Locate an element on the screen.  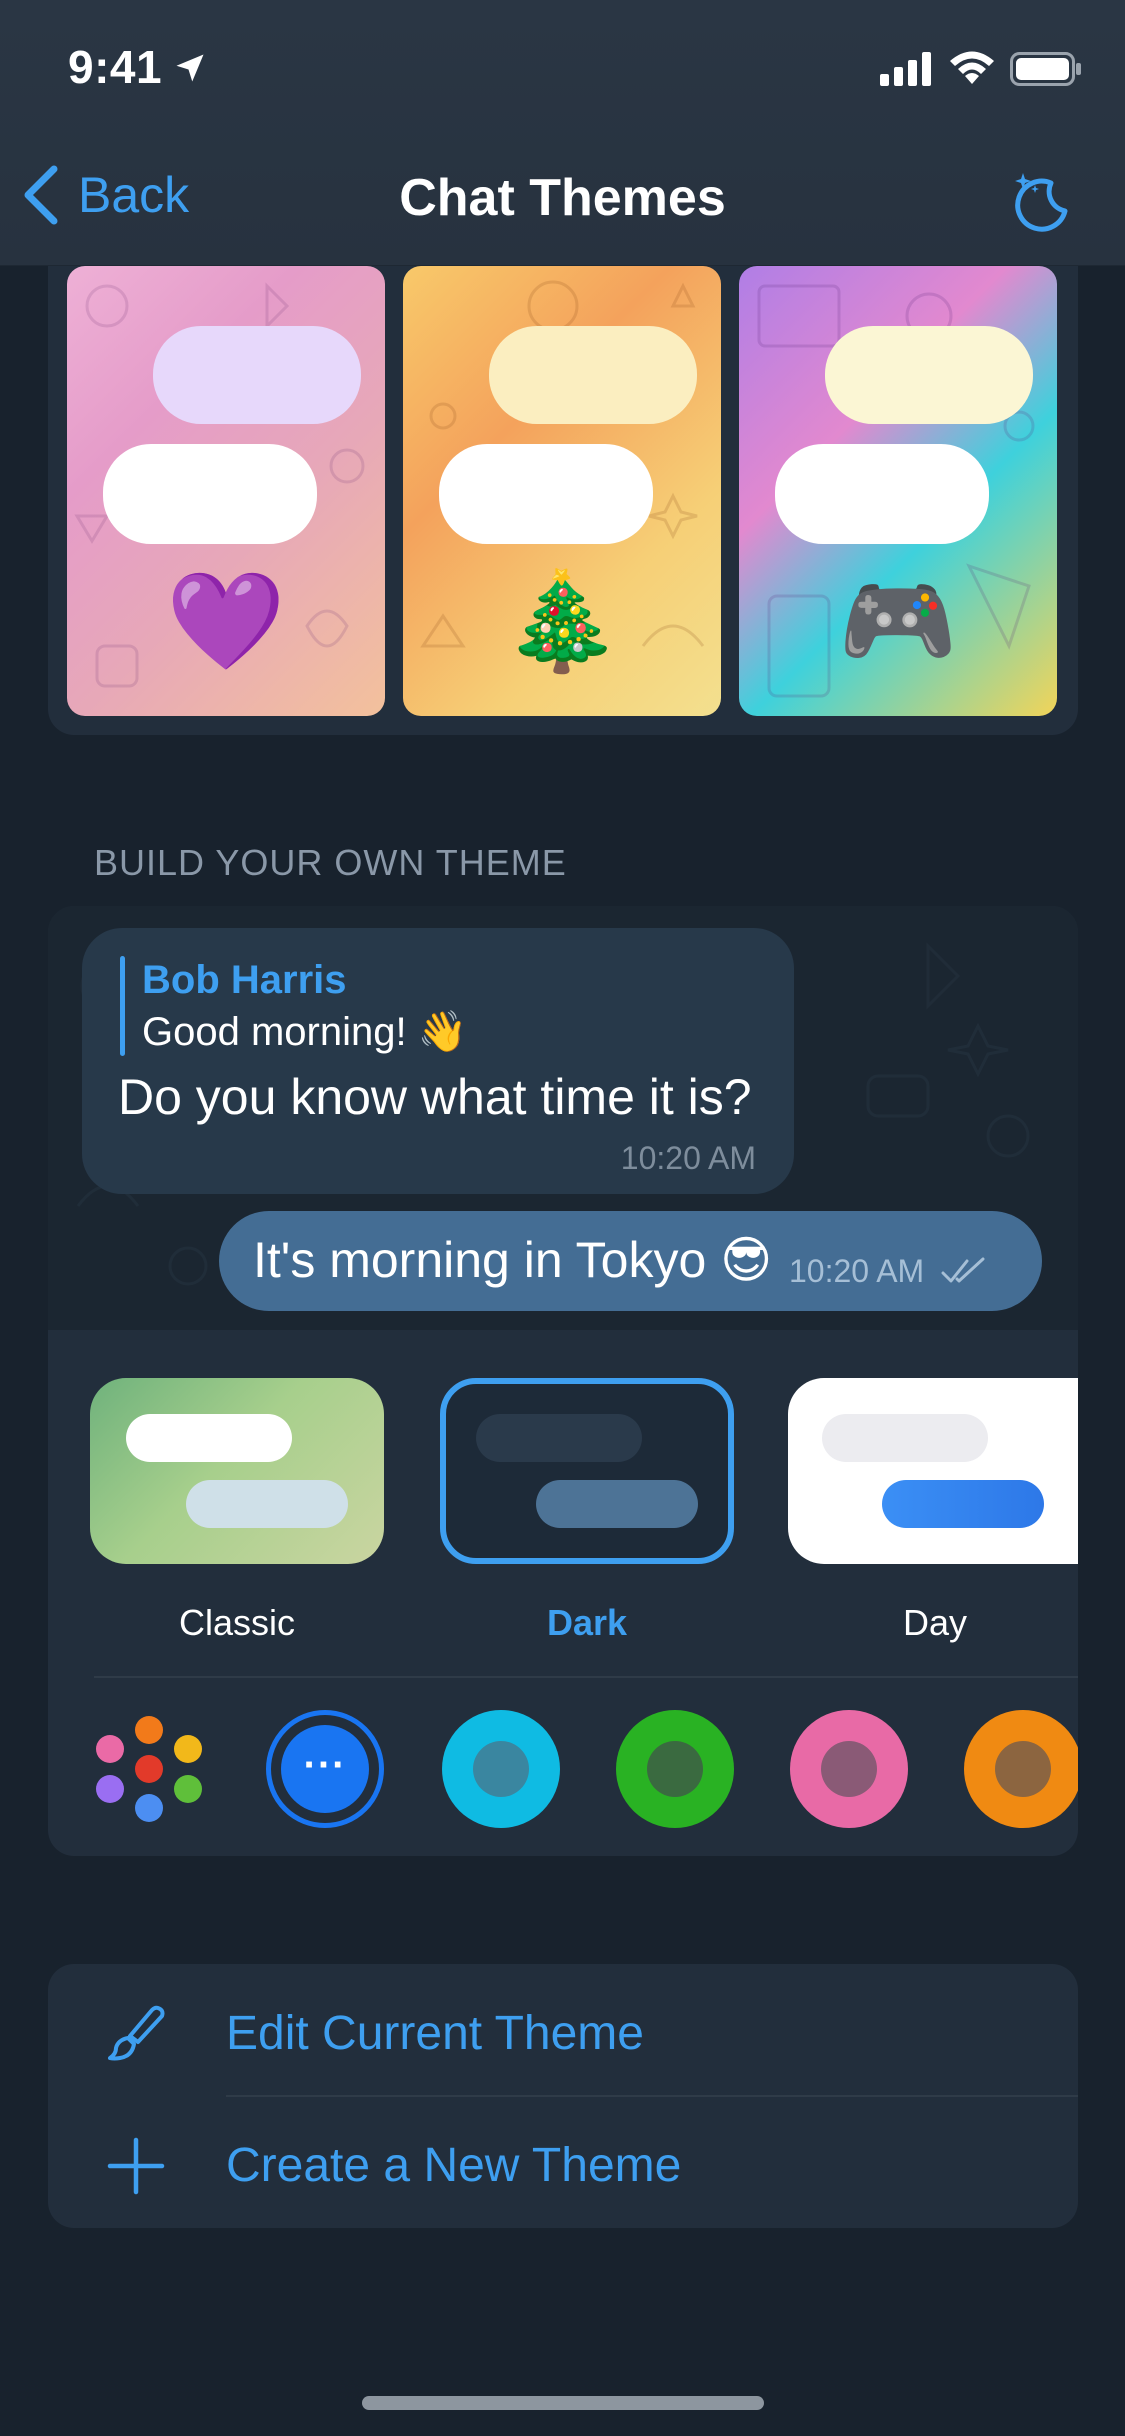
color-swatch-cyan is located at coordinates (501, 1769).